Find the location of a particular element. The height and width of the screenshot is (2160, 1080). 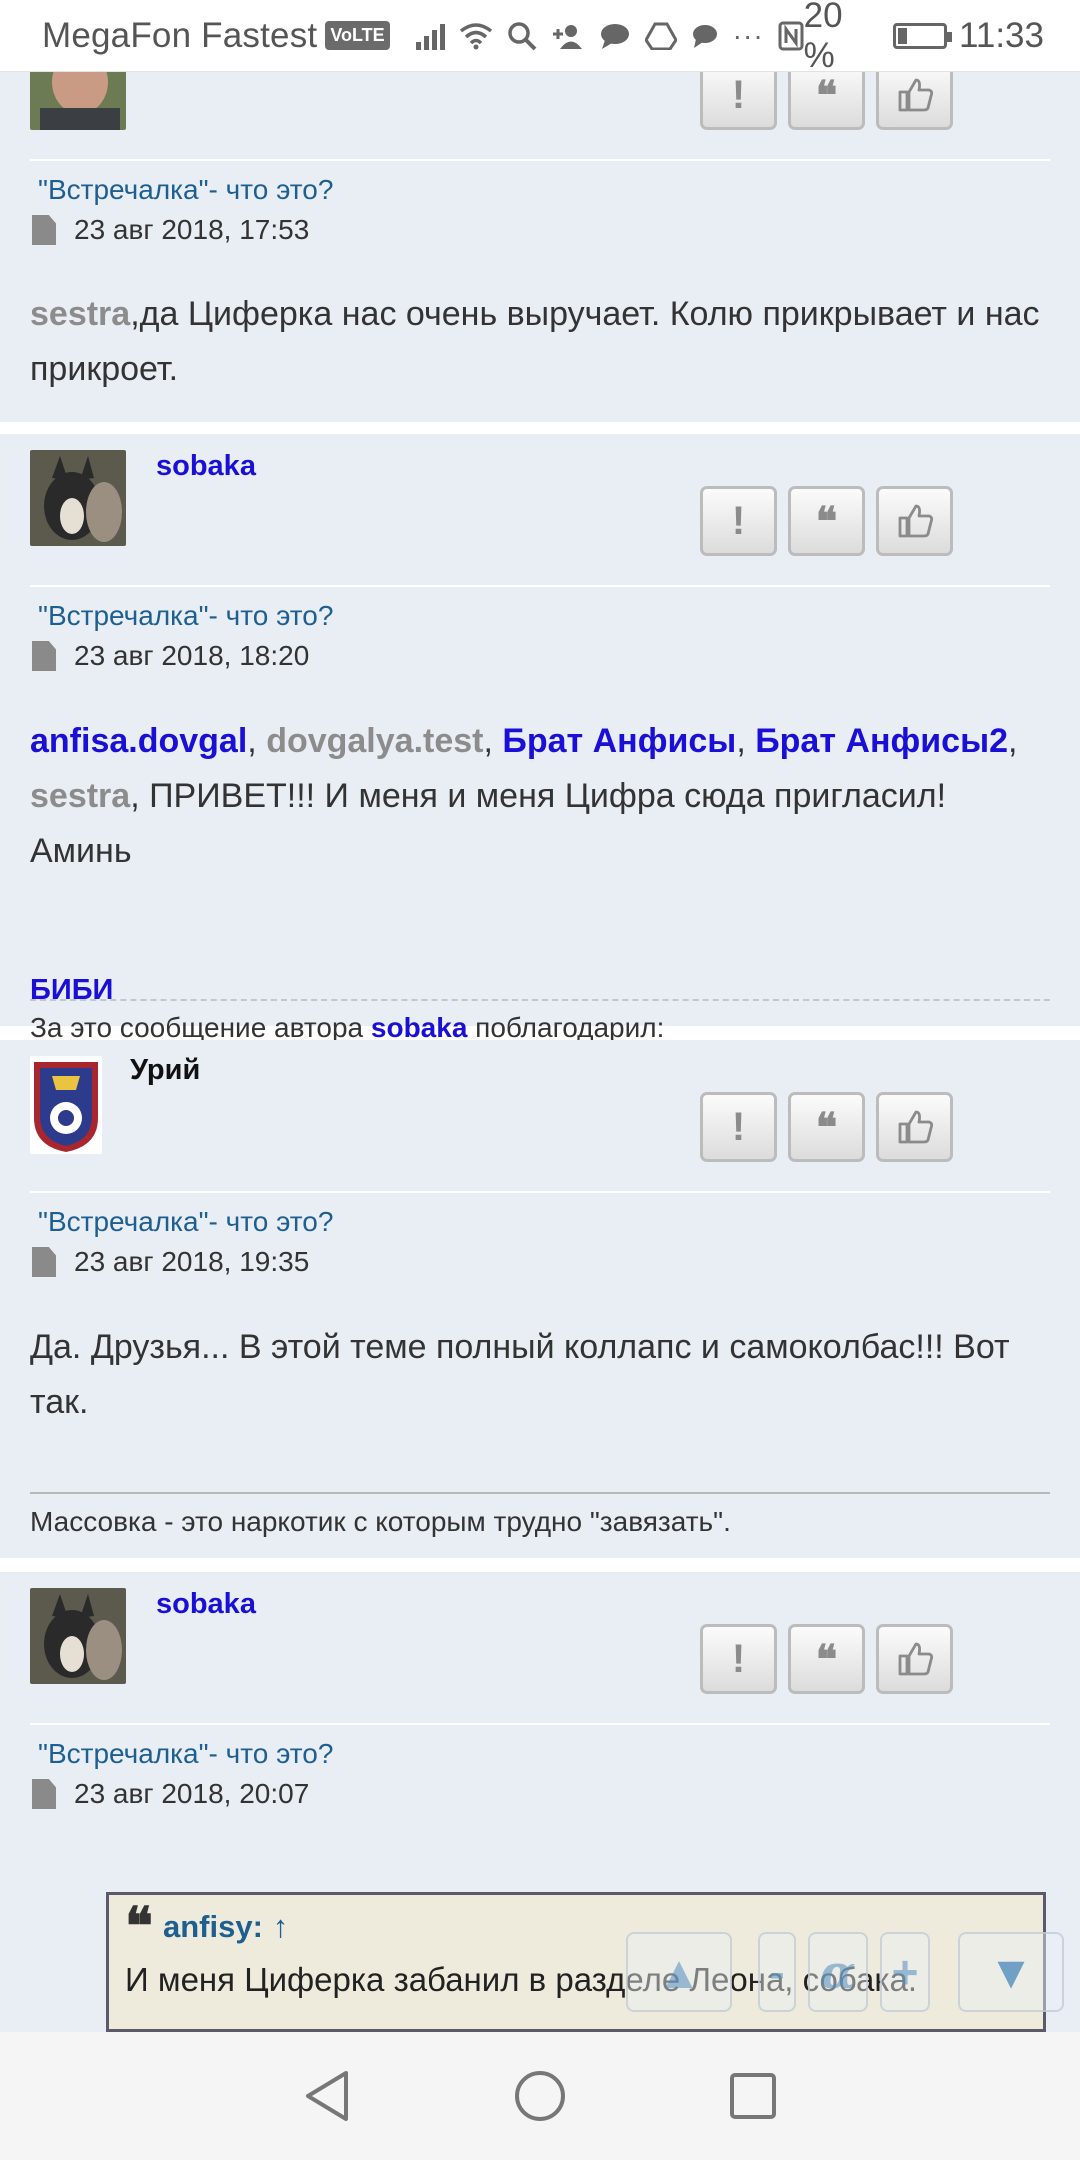

scroll-up-button: ▲ is located at coordinates (679, 1972).